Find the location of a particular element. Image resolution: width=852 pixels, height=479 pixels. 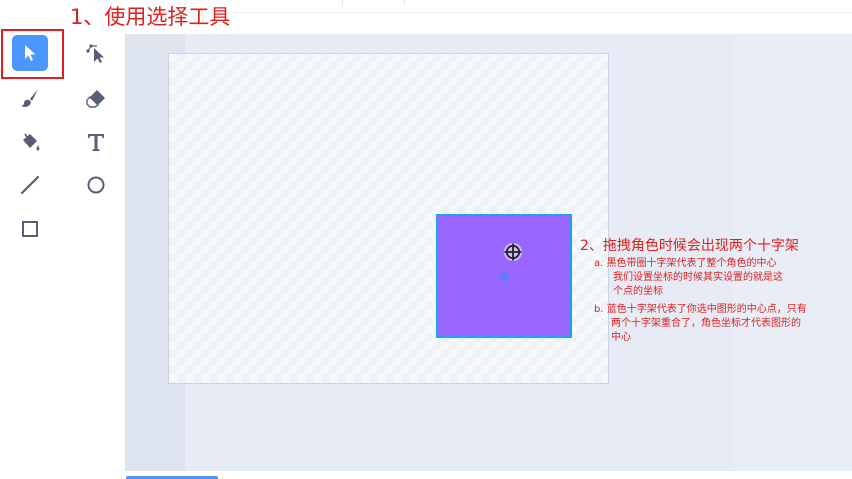

eraser-icon is located at coordinates (95, 99).